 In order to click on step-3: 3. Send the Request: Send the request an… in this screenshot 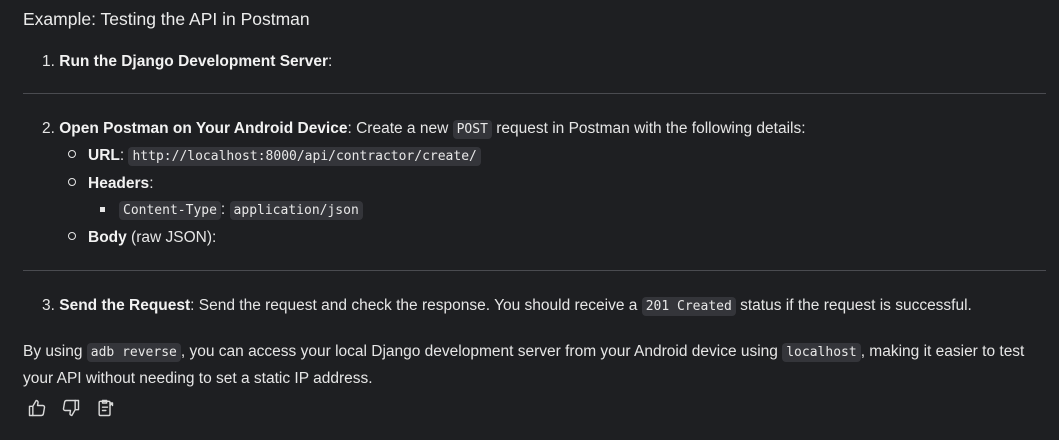, I will do `click(507, 306)`.